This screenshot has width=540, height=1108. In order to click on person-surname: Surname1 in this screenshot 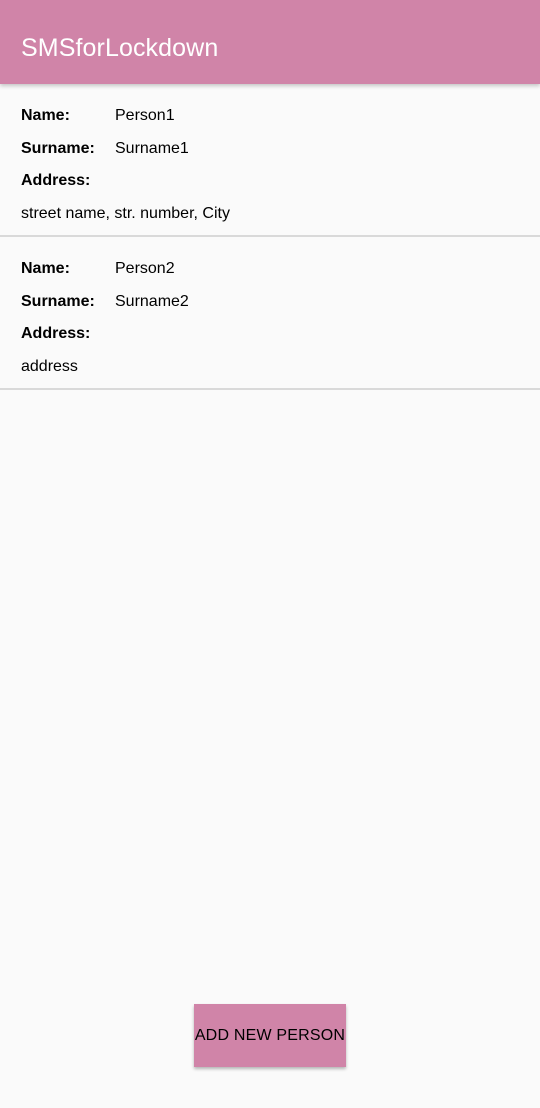, I will do `click(152, 148)`.